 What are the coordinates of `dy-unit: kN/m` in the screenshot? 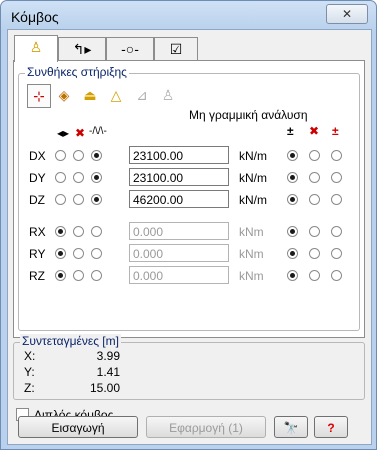 It's located at (253, 178).